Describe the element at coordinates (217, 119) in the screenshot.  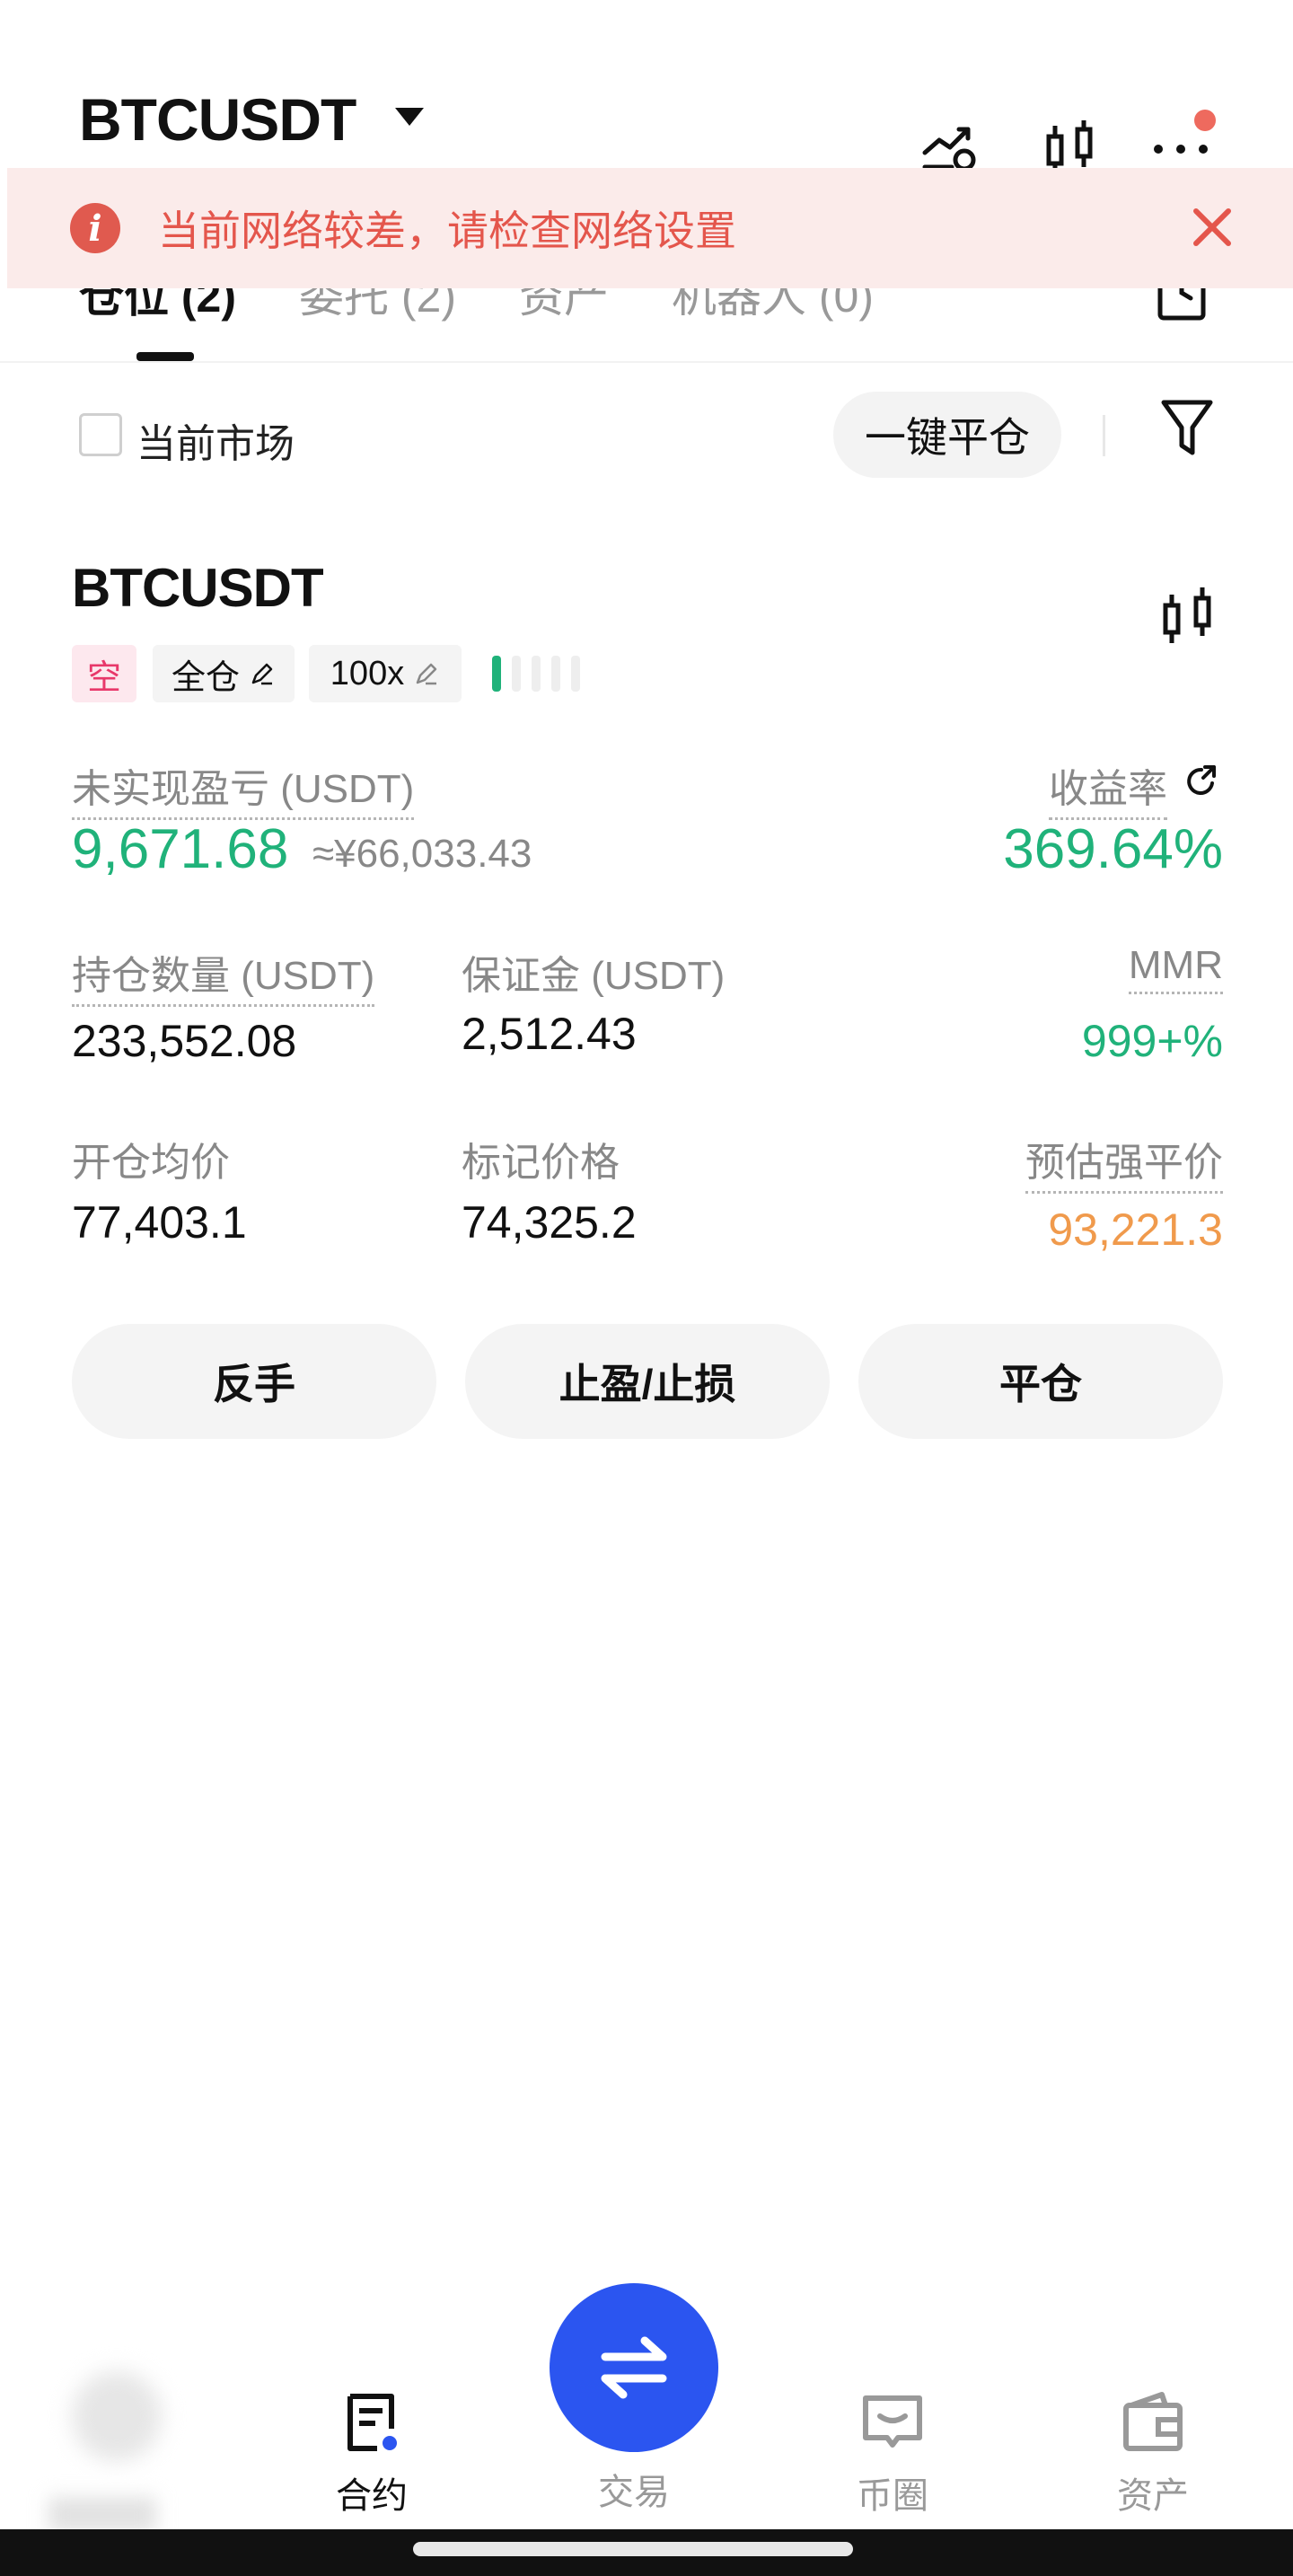
I see `symbol-title: BTCUSDT` at that location.